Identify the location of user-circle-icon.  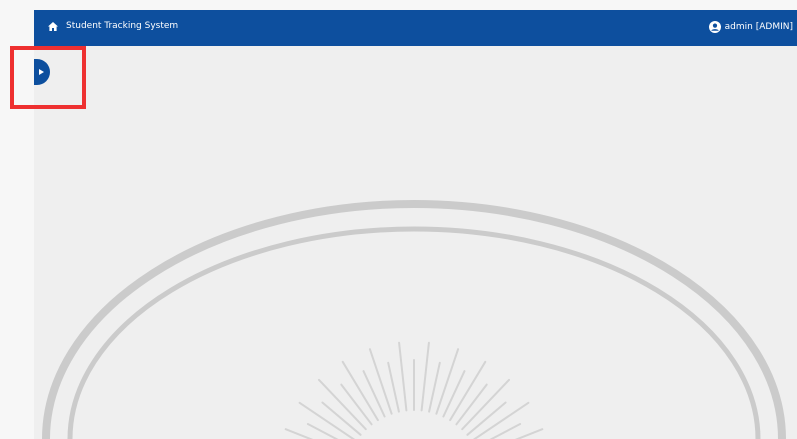
(714, 27).